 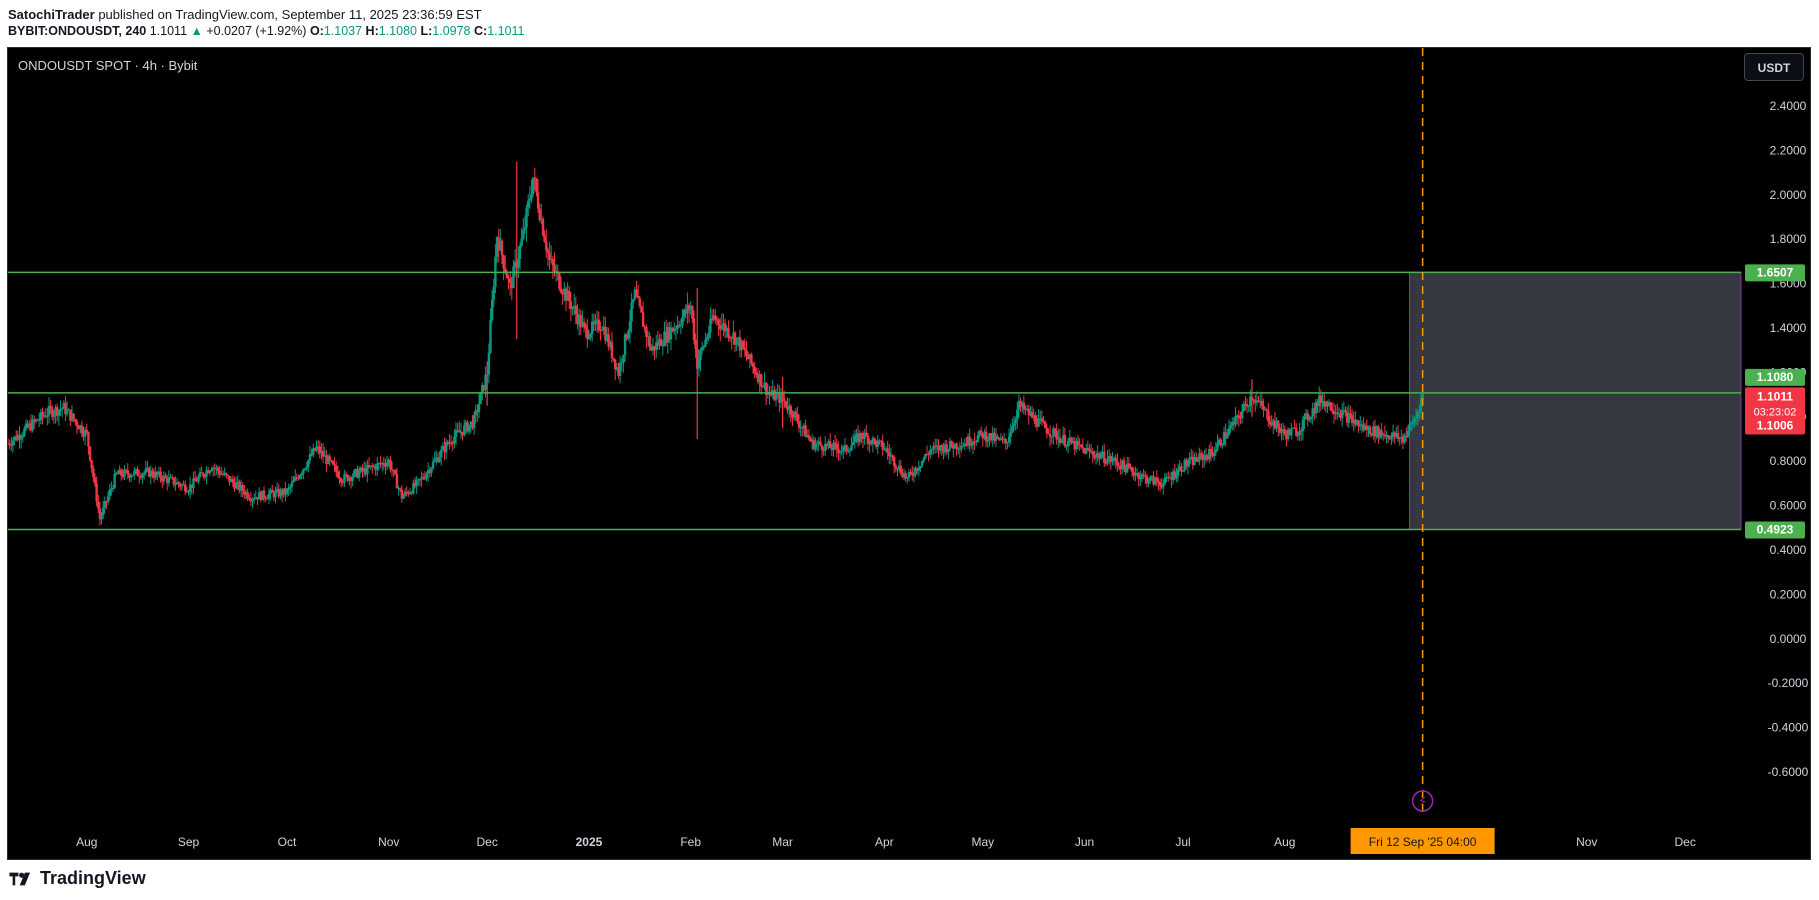 What do you see at coordinates (1575, 401) in the screenshot?
I see `range-box` at bounding box center [1575, 401].